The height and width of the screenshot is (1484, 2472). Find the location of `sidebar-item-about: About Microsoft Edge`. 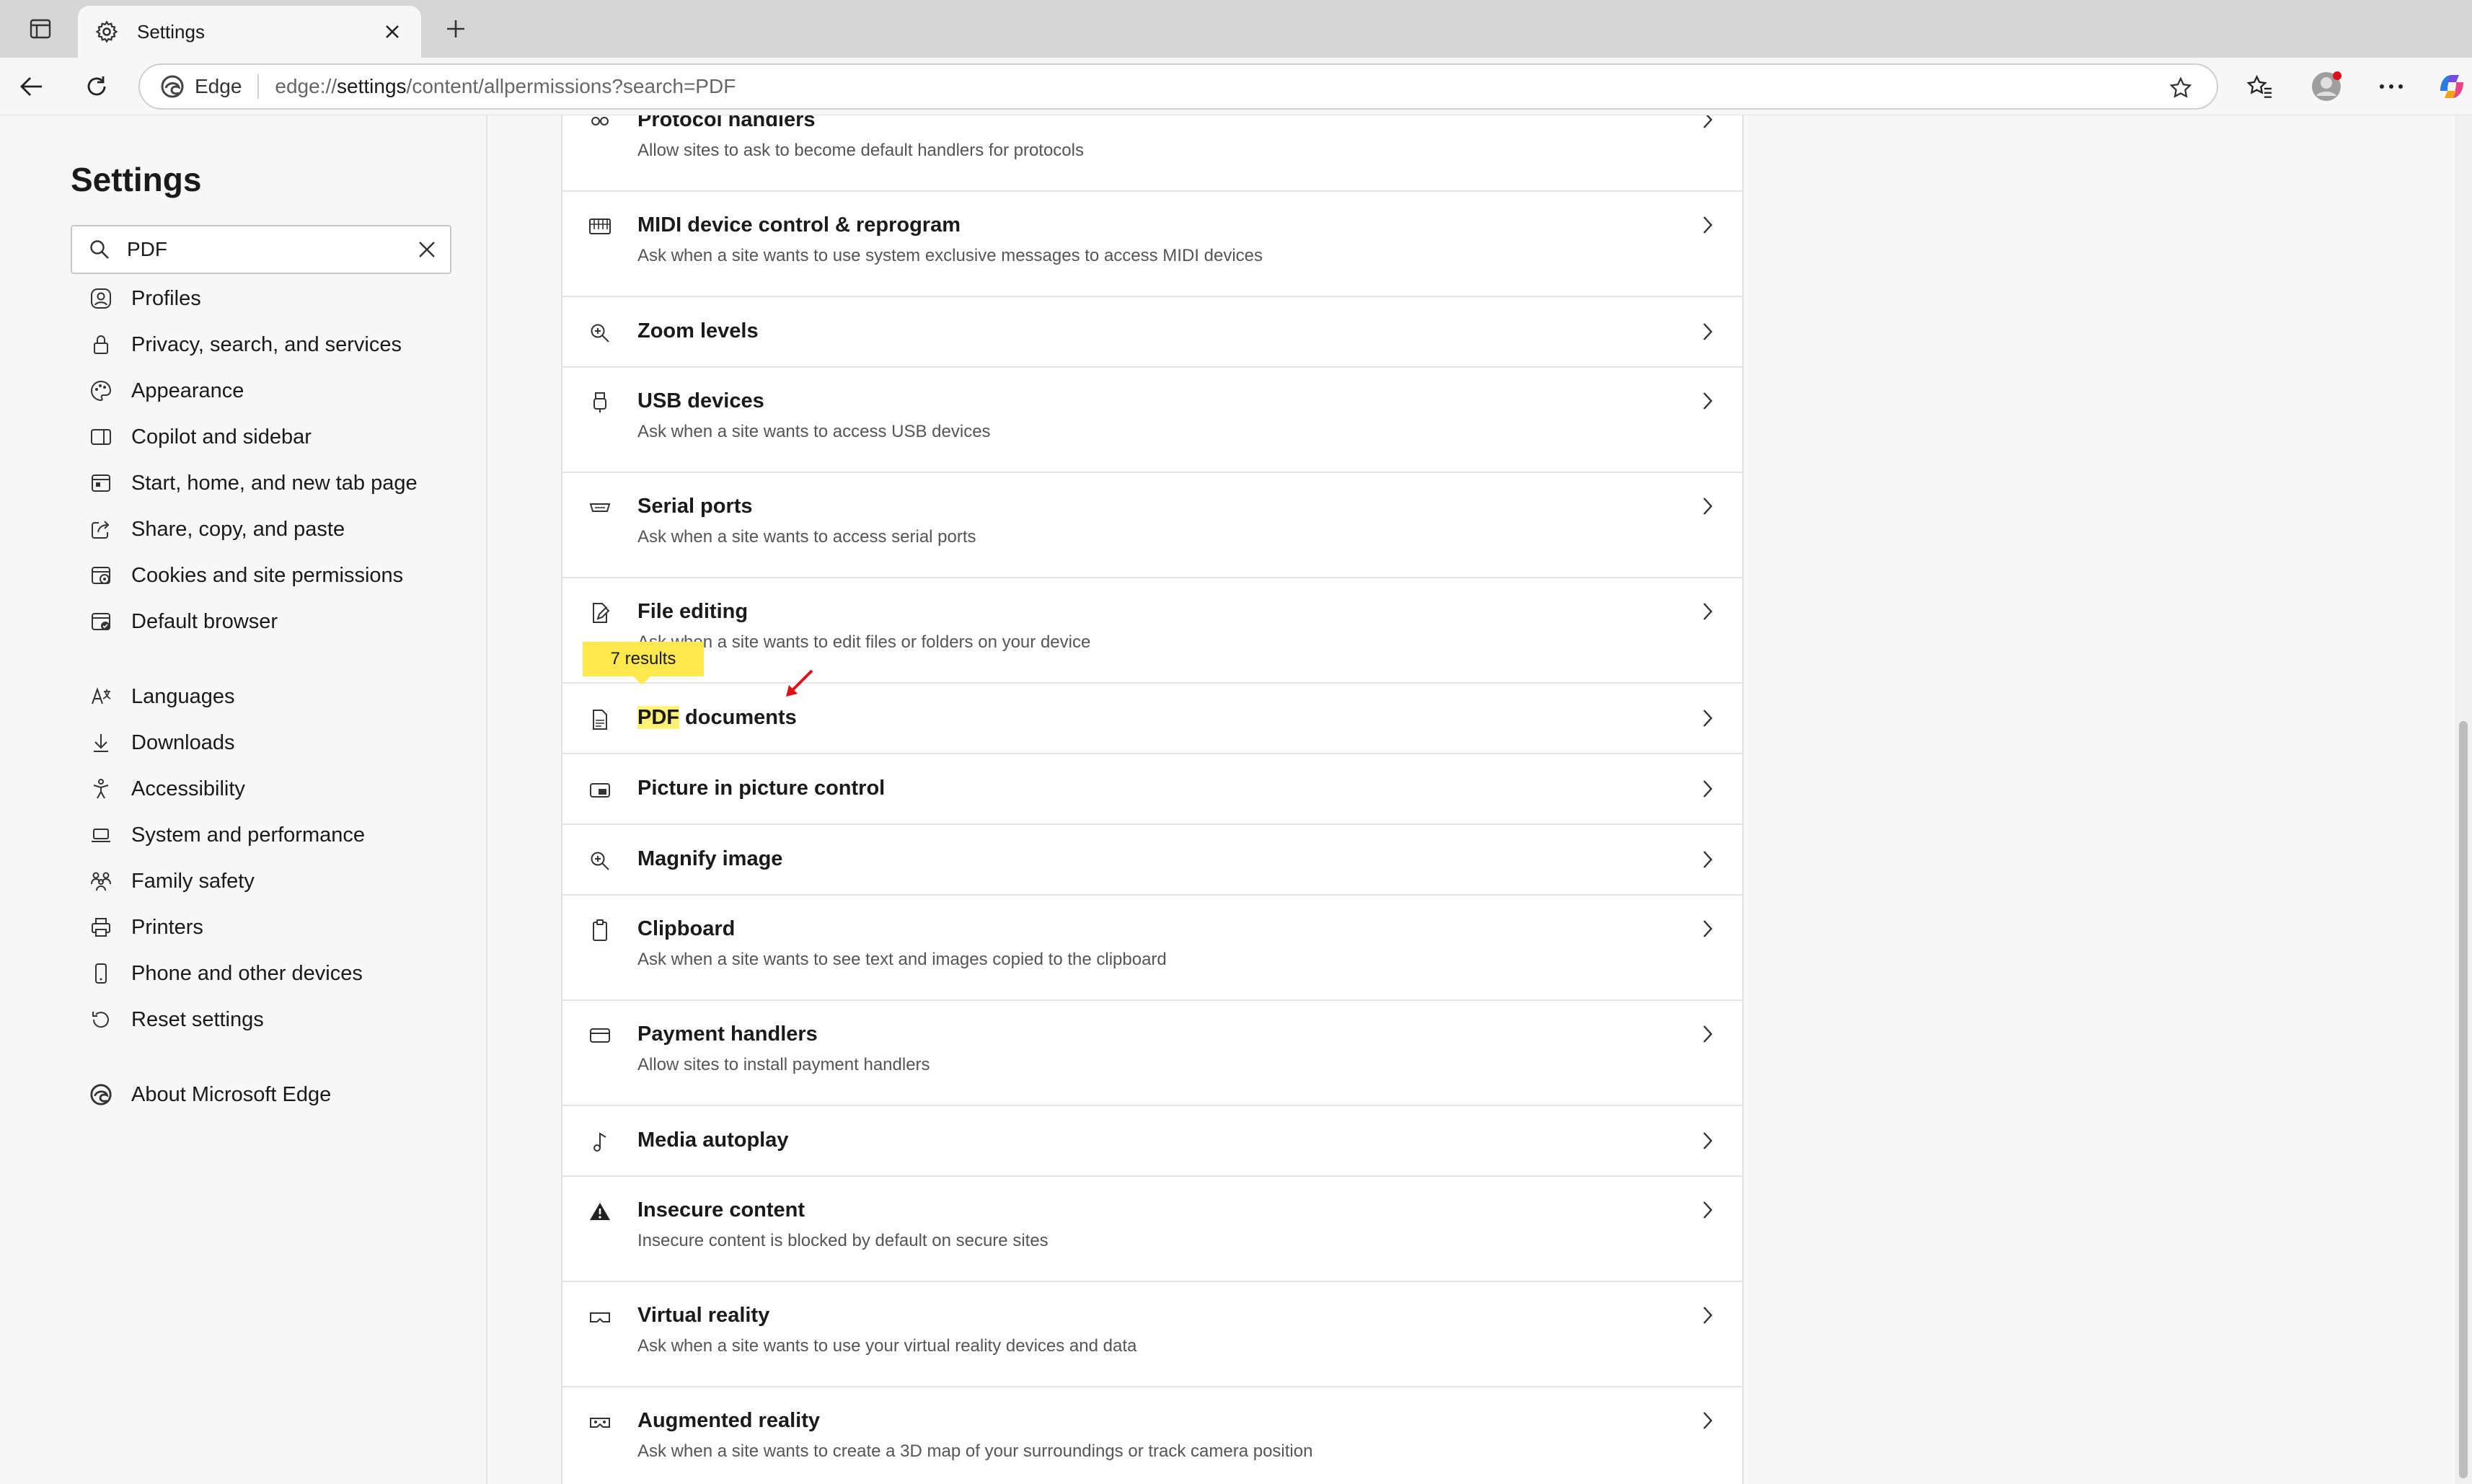

sidebar-item-about: About Microsoft Edge is located at coordinates (281, 1095).